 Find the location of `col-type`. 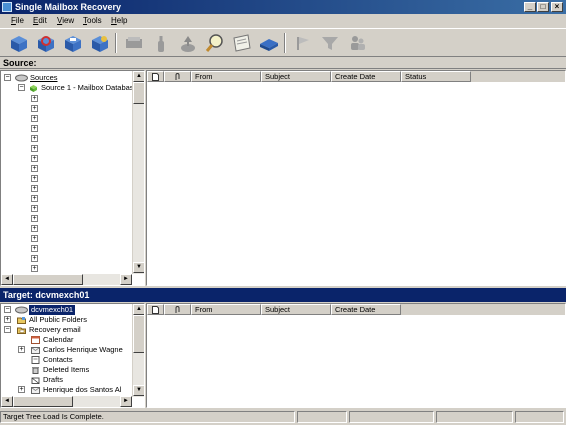

col-type is located at coordinates (155, 76).